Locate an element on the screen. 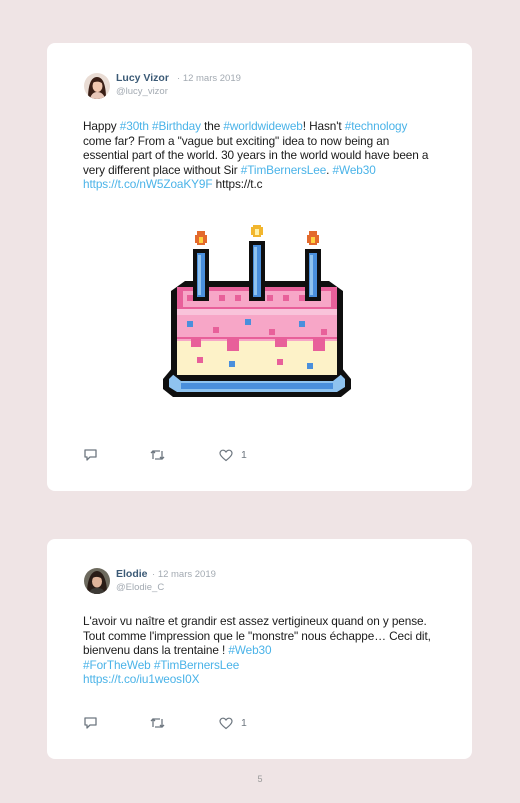 The image size is (520, 803). url-link: https://t.co/iu1weosI0X is located at coordinates (141, 679).